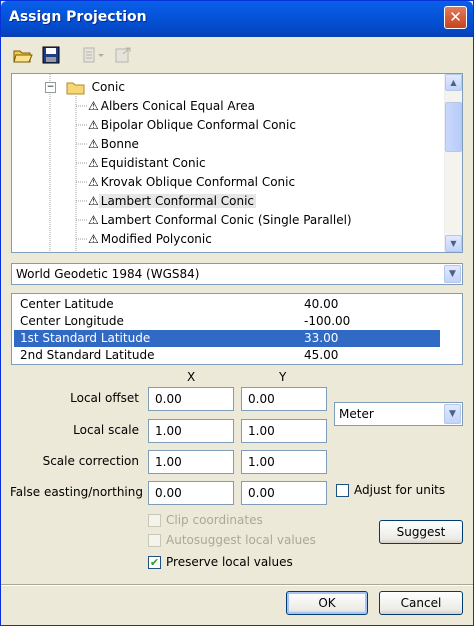 The image size is (474, 626). What do you see at coordinates (192, 182) in the screenshot?
I see `tree-item-krovak: ⚠ Krovak Oblique Conformal Conic` at bounding box center [192, 182].